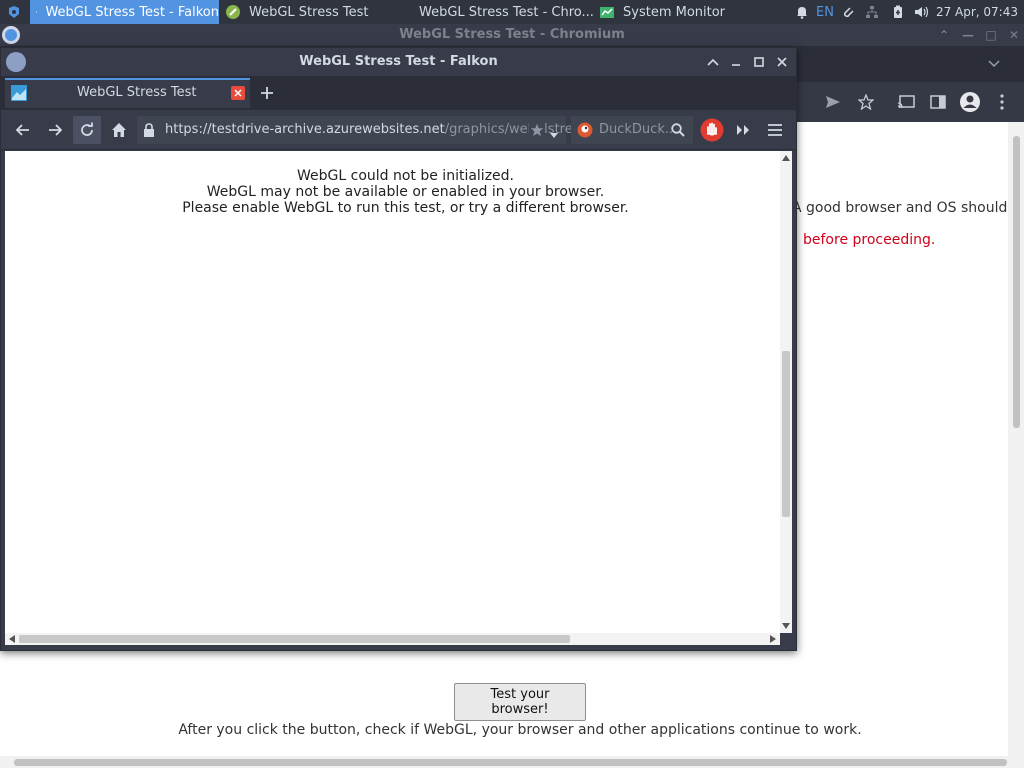 This screenshot has height=768, width=1024. Describe the element at coordinates (12, 639) in the screenshot. I see `scroll-left-arrow-icon` at that location.